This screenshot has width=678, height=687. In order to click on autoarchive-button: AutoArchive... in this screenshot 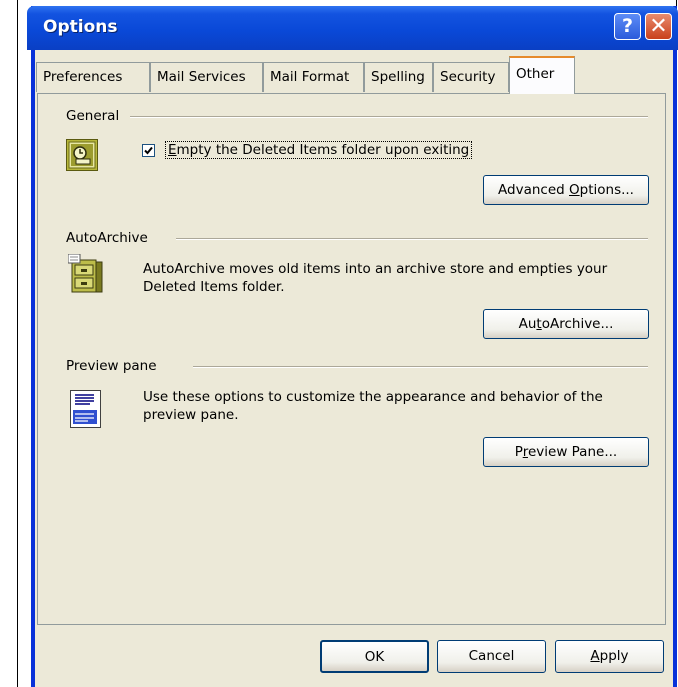, I will do `click(566, 324)`.